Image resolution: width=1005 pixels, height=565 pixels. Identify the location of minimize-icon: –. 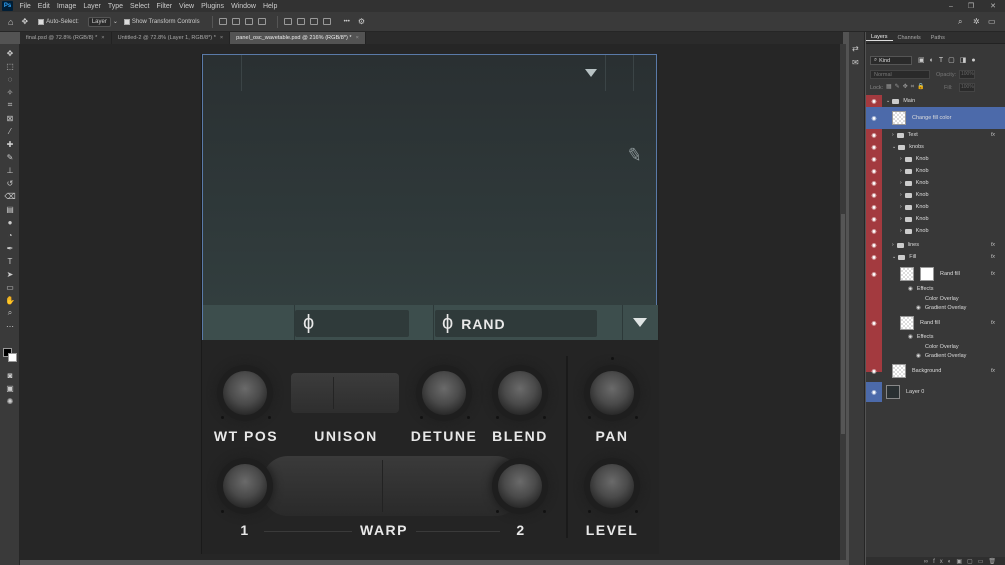
(951, 6).